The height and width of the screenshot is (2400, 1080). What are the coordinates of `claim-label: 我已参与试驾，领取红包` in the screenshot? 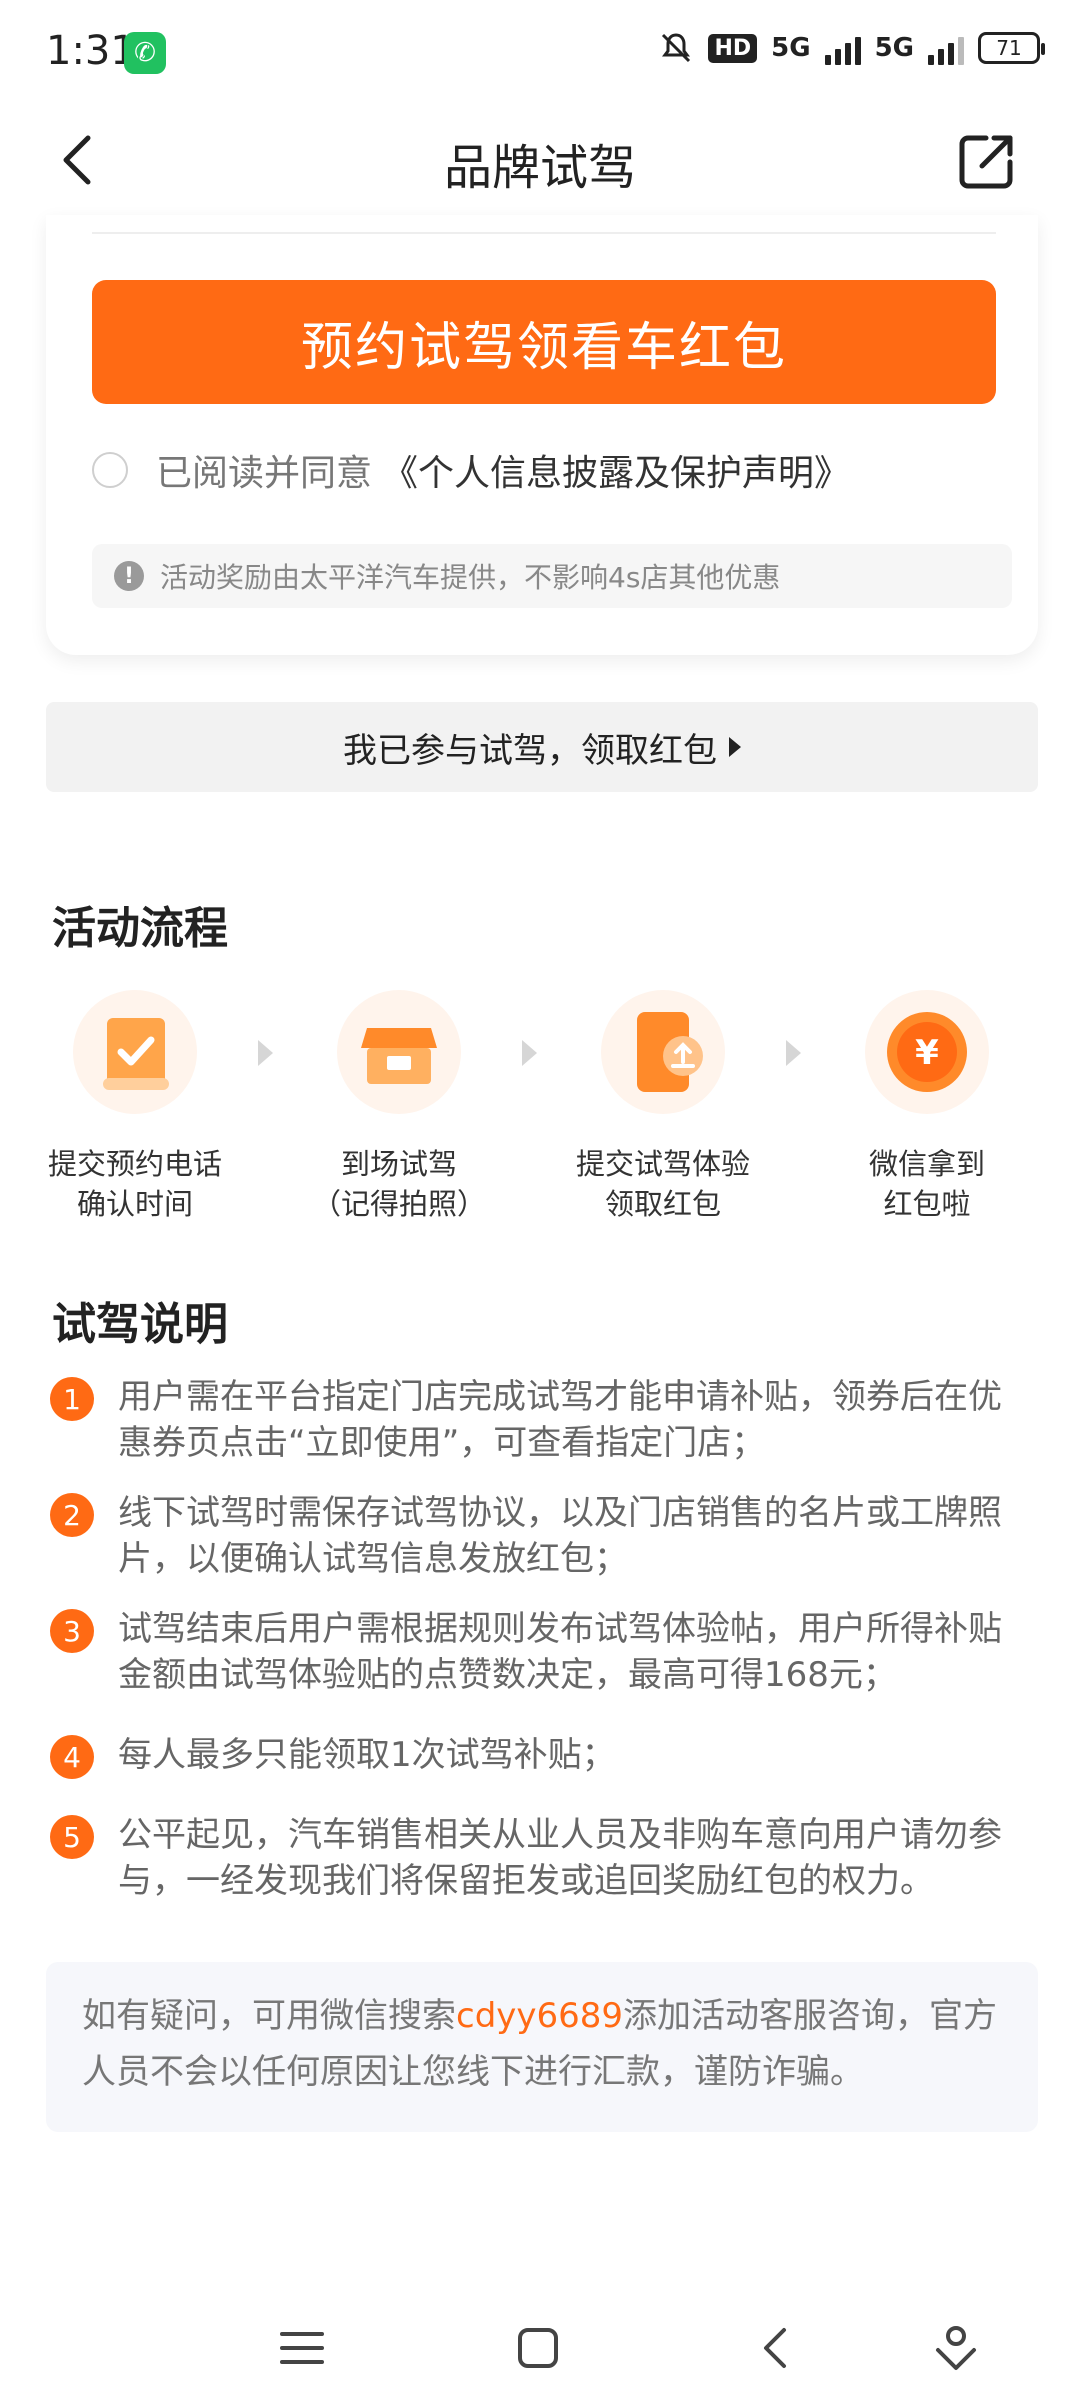 It's located at (530, 750).